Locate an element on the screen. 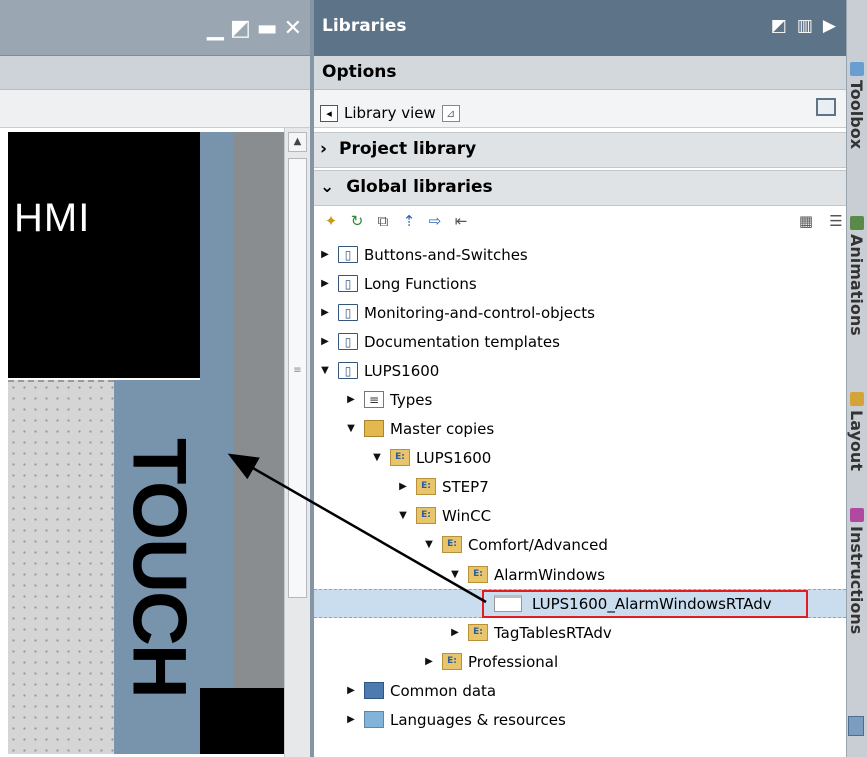  tree-item: ▼ ▯ LUPS1600 is located at coordinates (580, 370).